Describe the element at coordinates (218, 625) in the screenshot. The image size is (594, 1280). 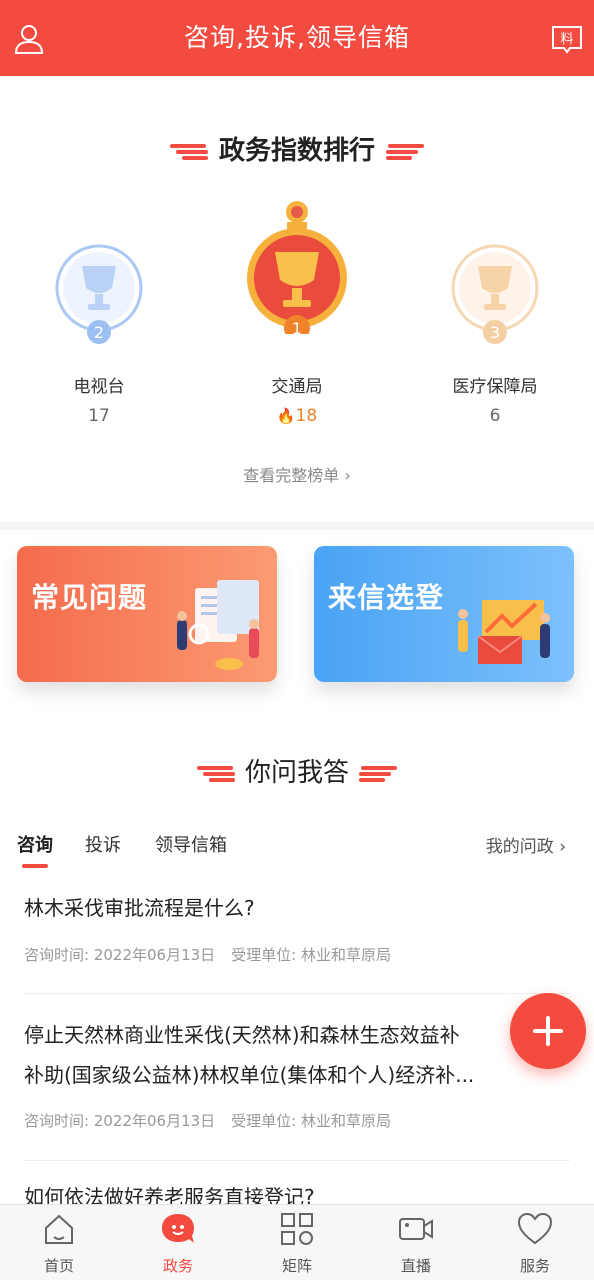
I see `faq-illustration-icon` at that location.